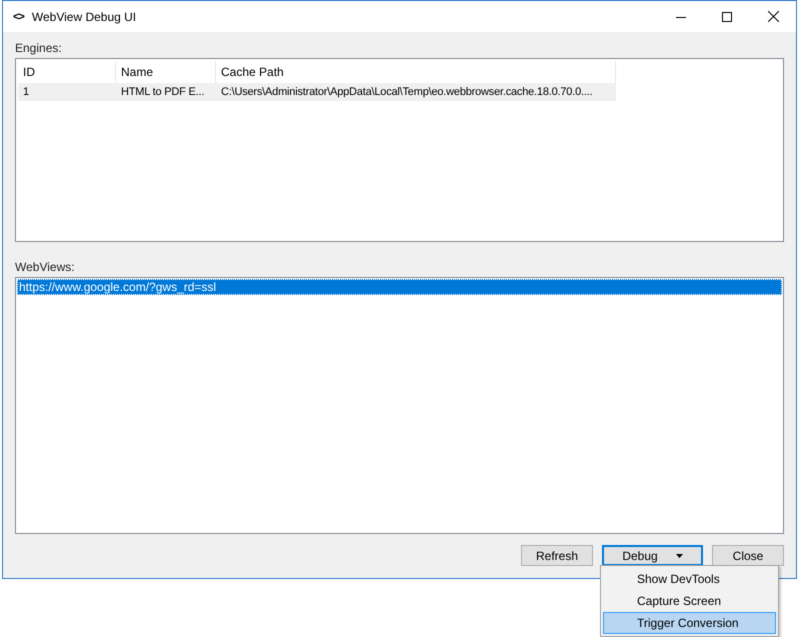 The image size is (799, 637). I want to click on table-cell-text: 1, so click(26, 92).